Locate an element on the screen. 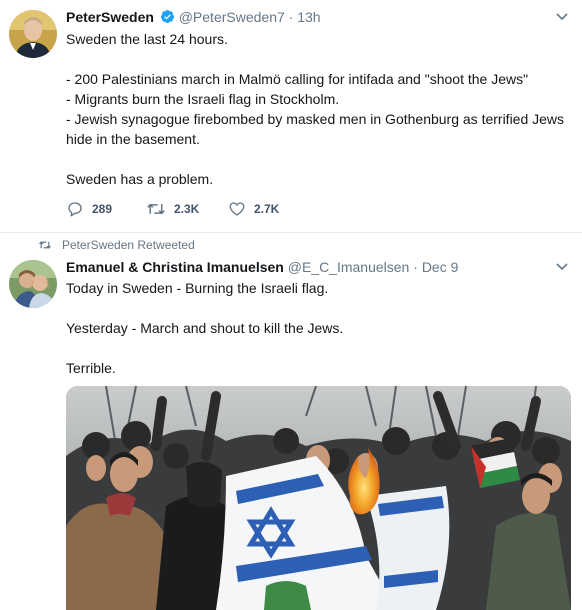 The width and height of the screenshot is (582, 610). tweet-header: PeterSweden @PeterSweden7 · 13h is located at coordinates (193, 17).